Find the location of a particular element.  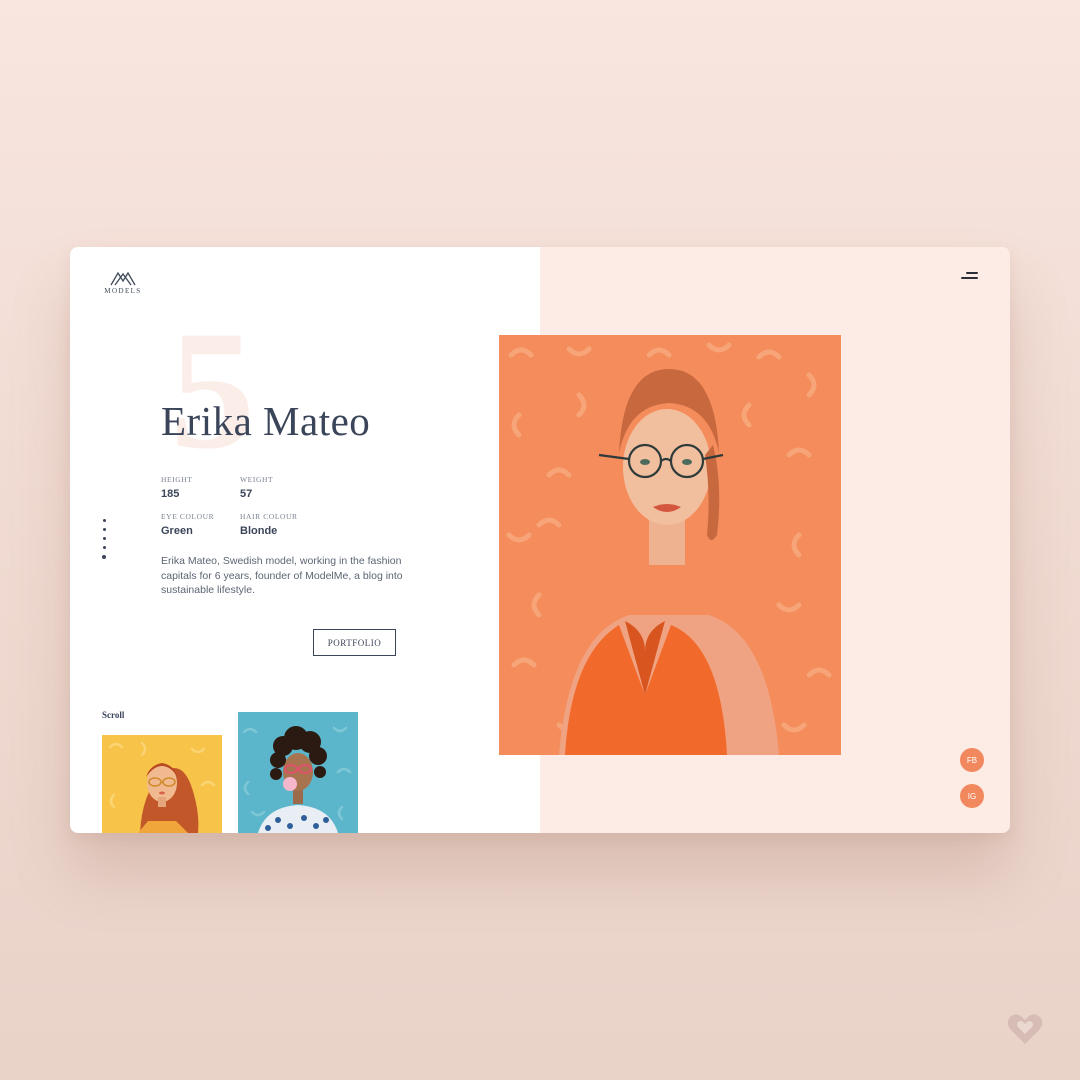

stat-eye-colour: EYE COLOUR Green is located at coordinates (187, 524).